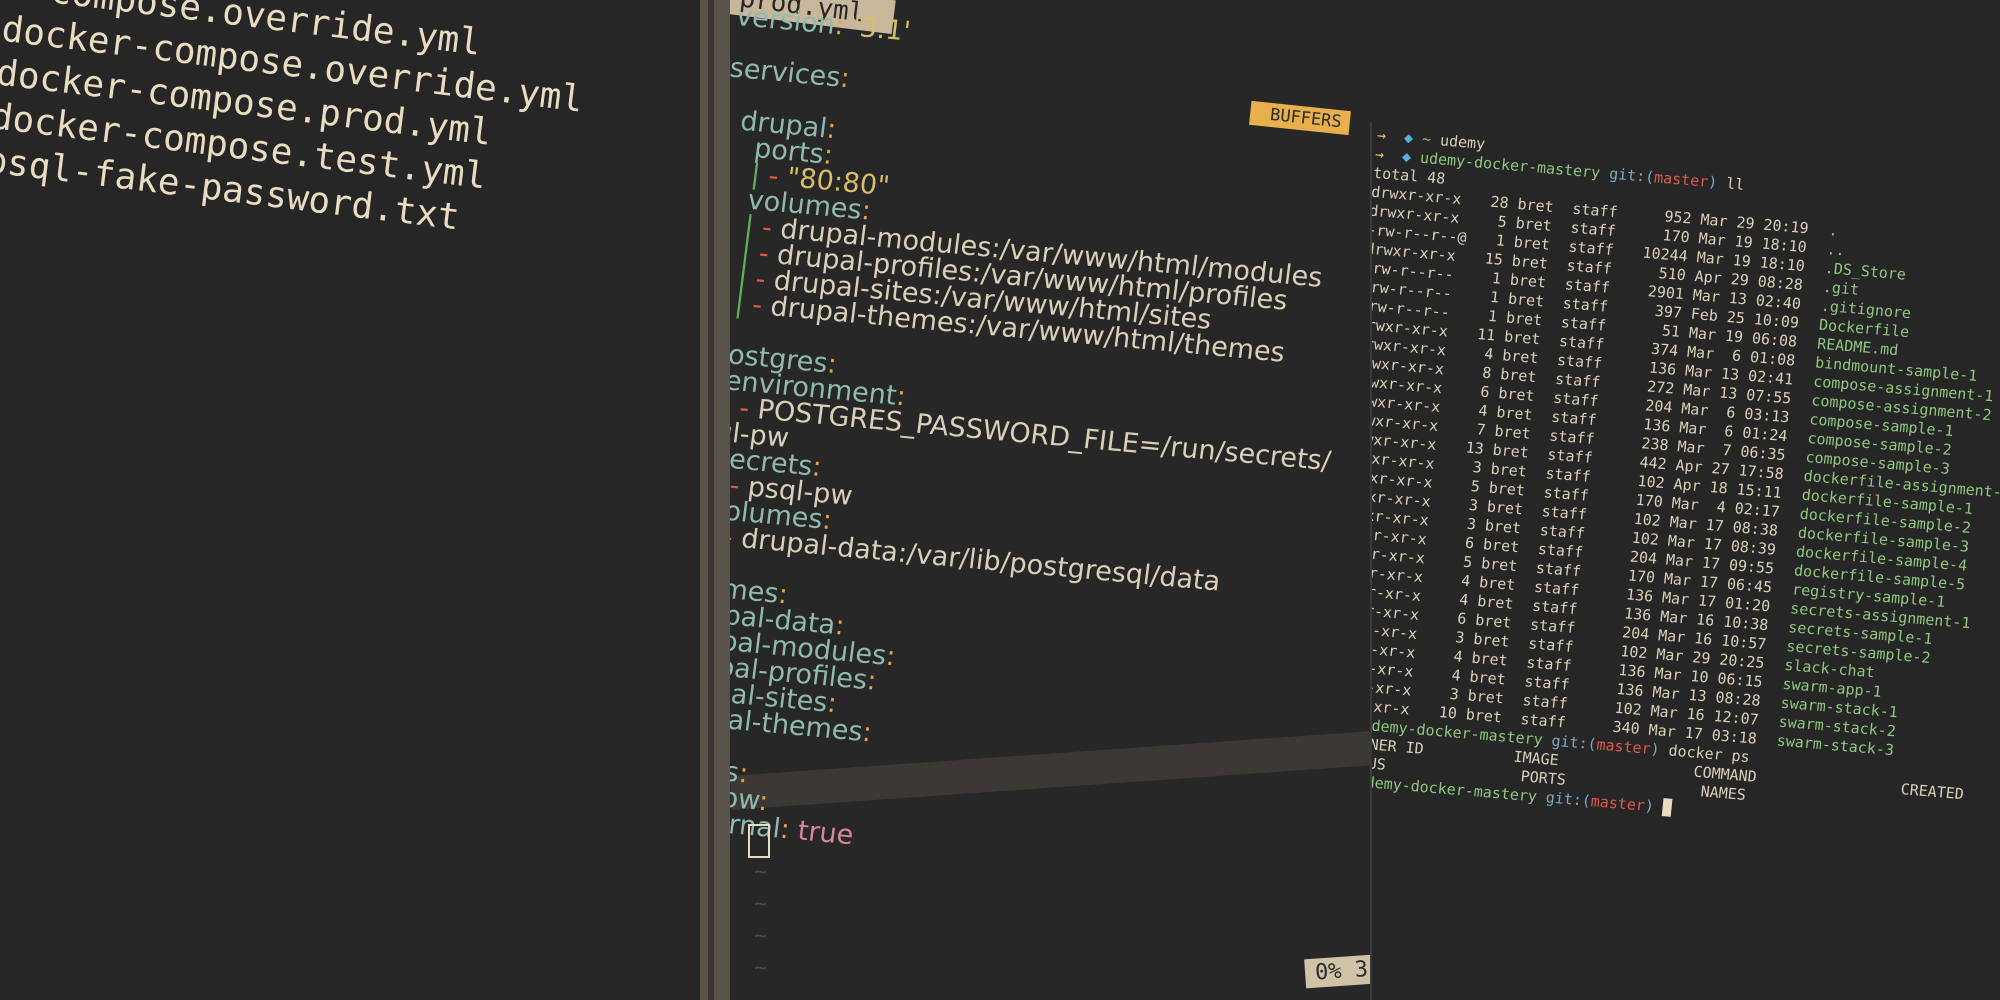  What do you see at coordinates (1499, 202) in the screenshot?
I see `ls-n: 28` at bounding box center [1499, 202].